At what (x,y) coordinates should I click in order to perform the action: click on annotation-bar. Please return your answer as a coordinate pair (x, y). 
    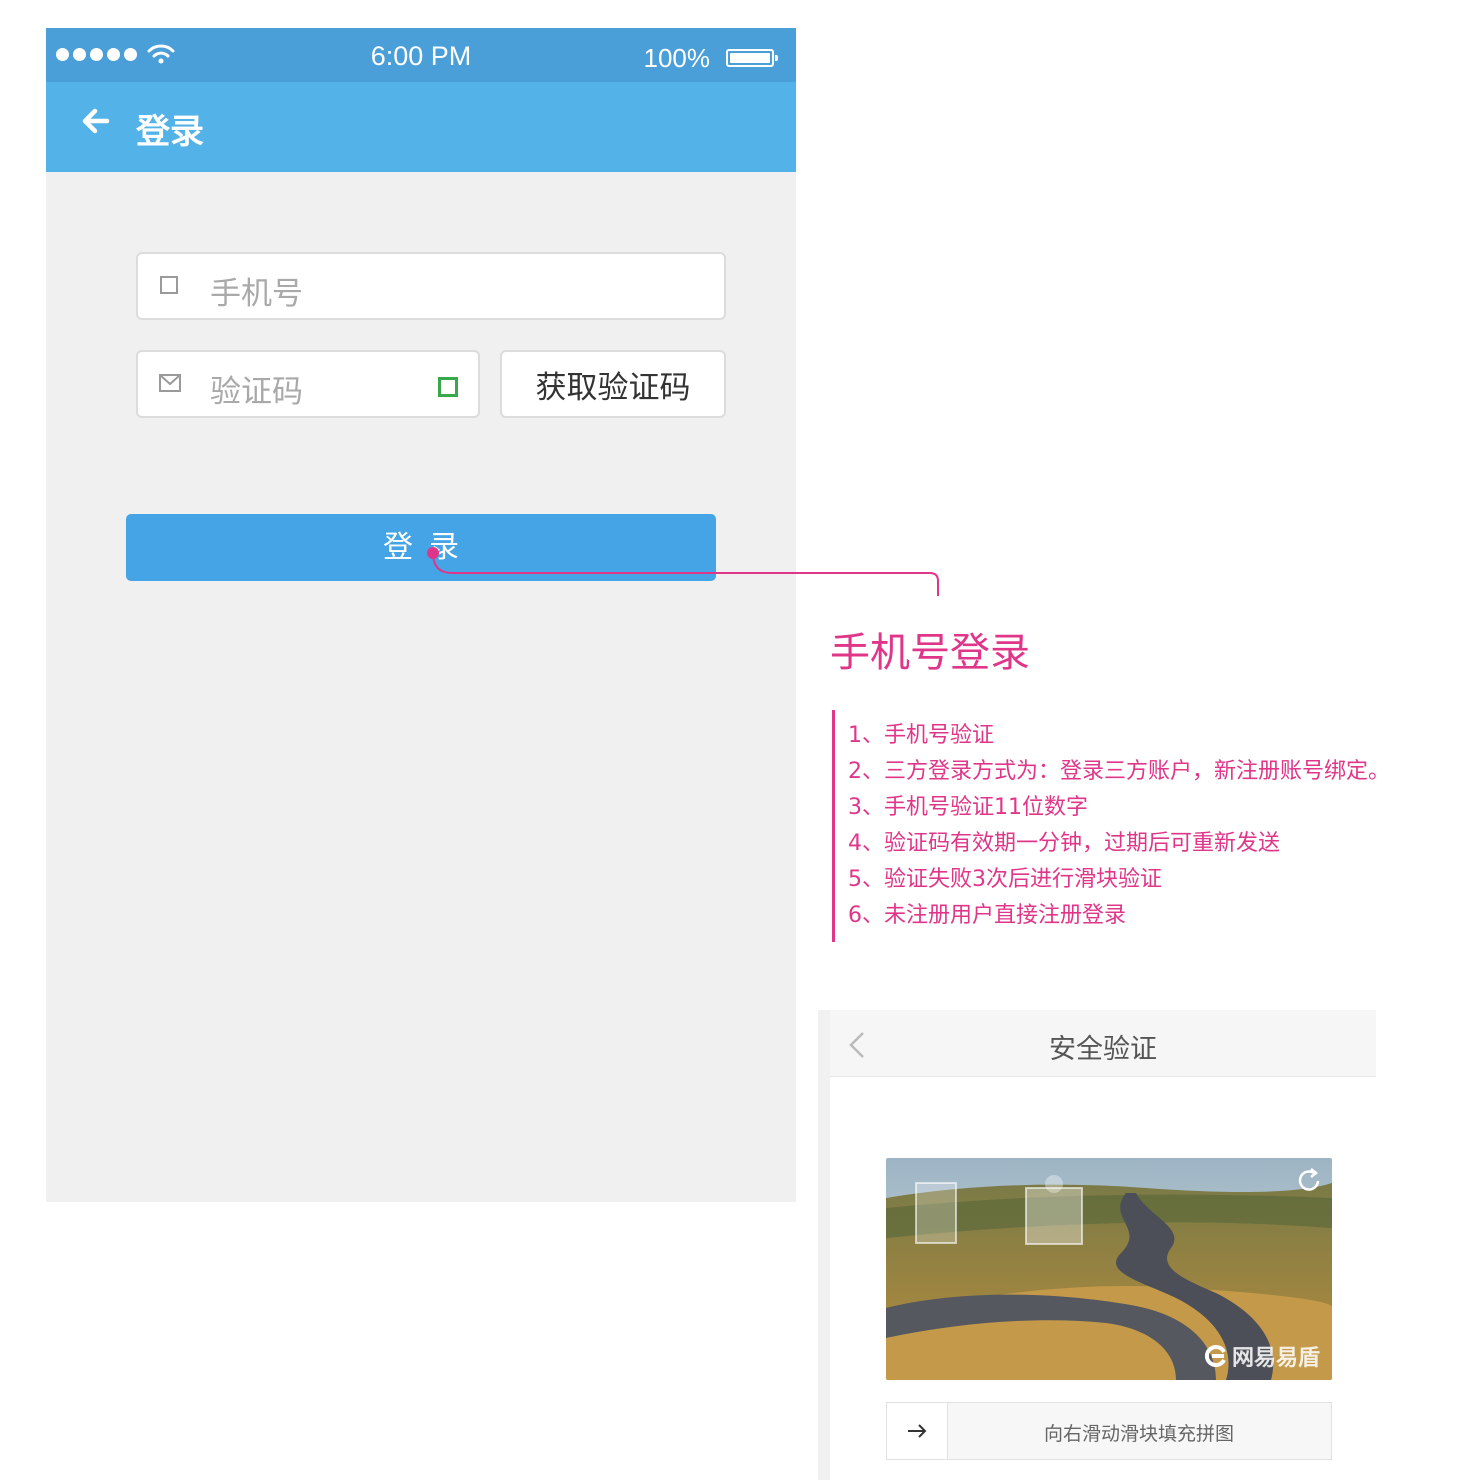
    Looking at the image, I should click on (833, 826).